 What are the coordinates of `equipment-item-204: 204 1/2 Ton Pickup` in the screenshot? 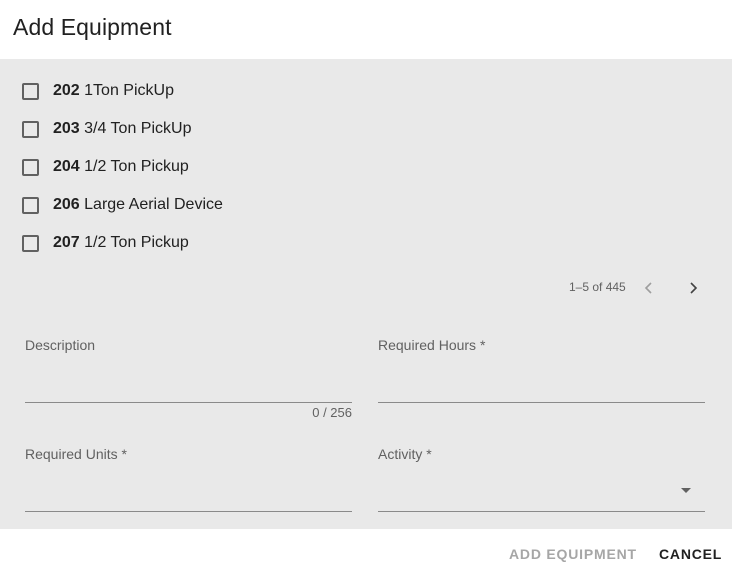 It's located at (105, 167).